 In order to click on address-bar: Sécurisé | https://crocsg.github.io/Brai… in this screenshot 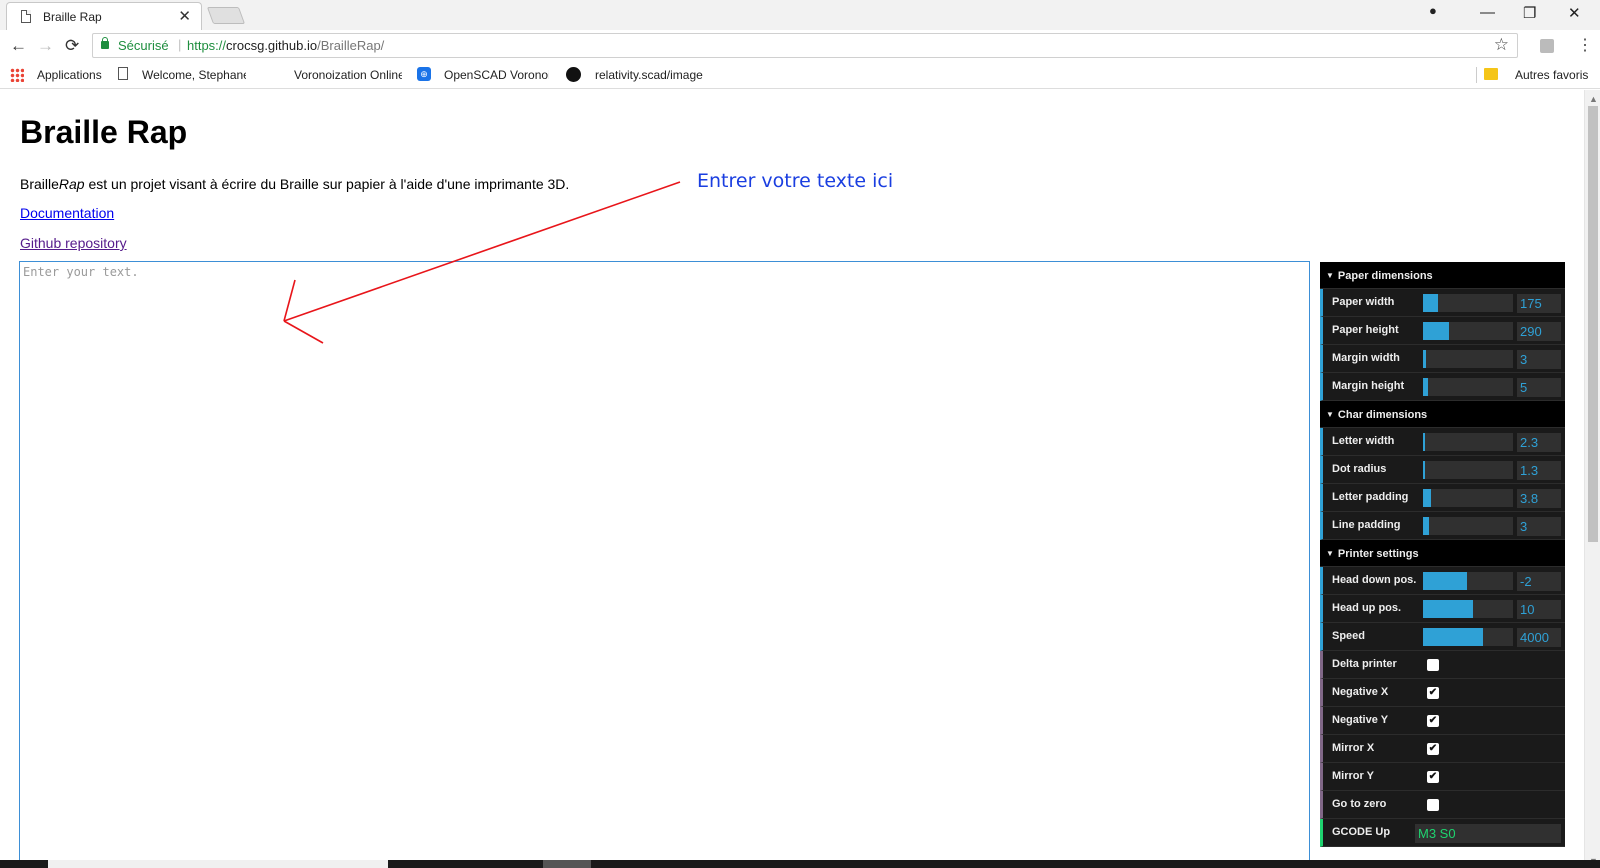, I will do `click(805, 45)`.